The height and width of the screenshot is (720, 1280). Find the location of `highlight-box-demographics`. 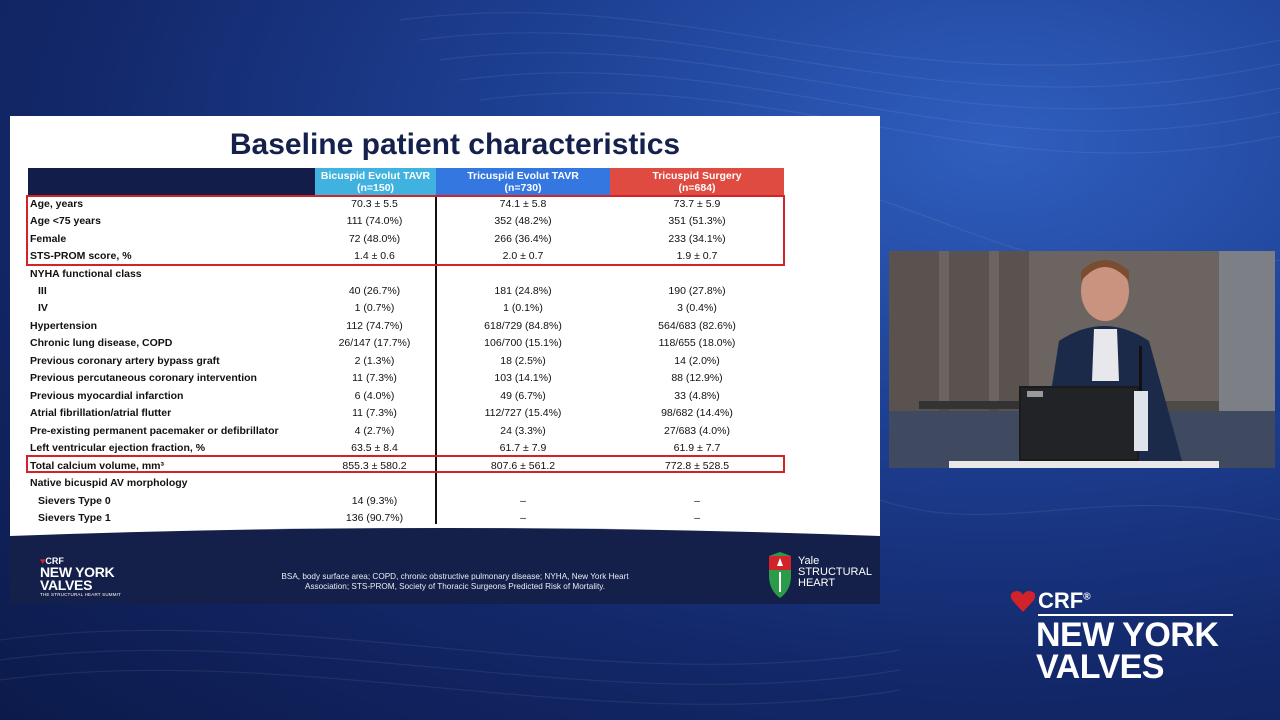

highlight-box-demographics is located at coordinates (405, 230).